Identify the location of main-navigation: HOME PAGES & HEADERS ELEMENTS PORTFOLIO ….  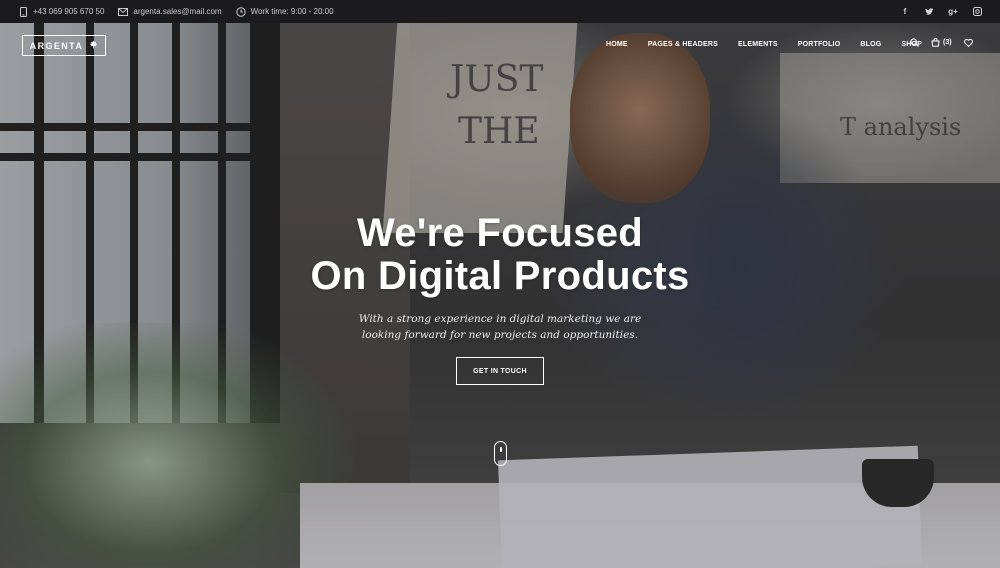
(774, 44).